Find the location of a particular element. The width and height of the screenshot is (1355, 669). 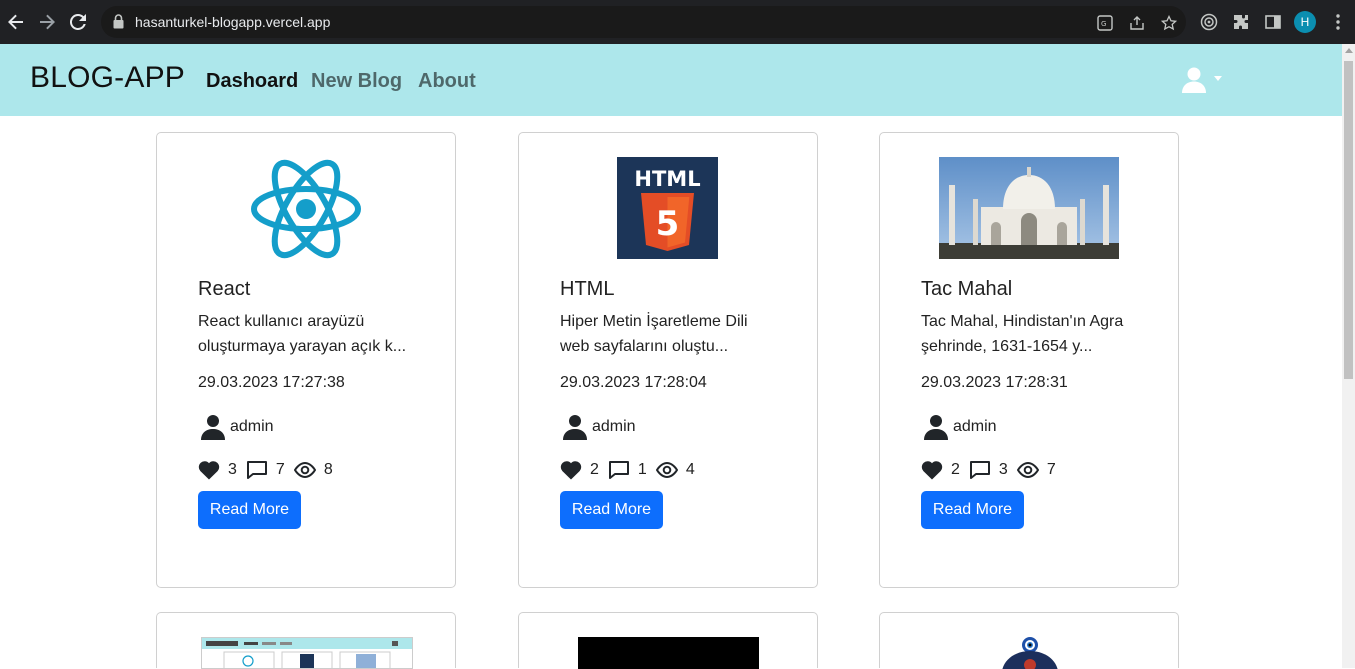

nav-link-dashboard: Dashoard is located at coordinates (252, 81).